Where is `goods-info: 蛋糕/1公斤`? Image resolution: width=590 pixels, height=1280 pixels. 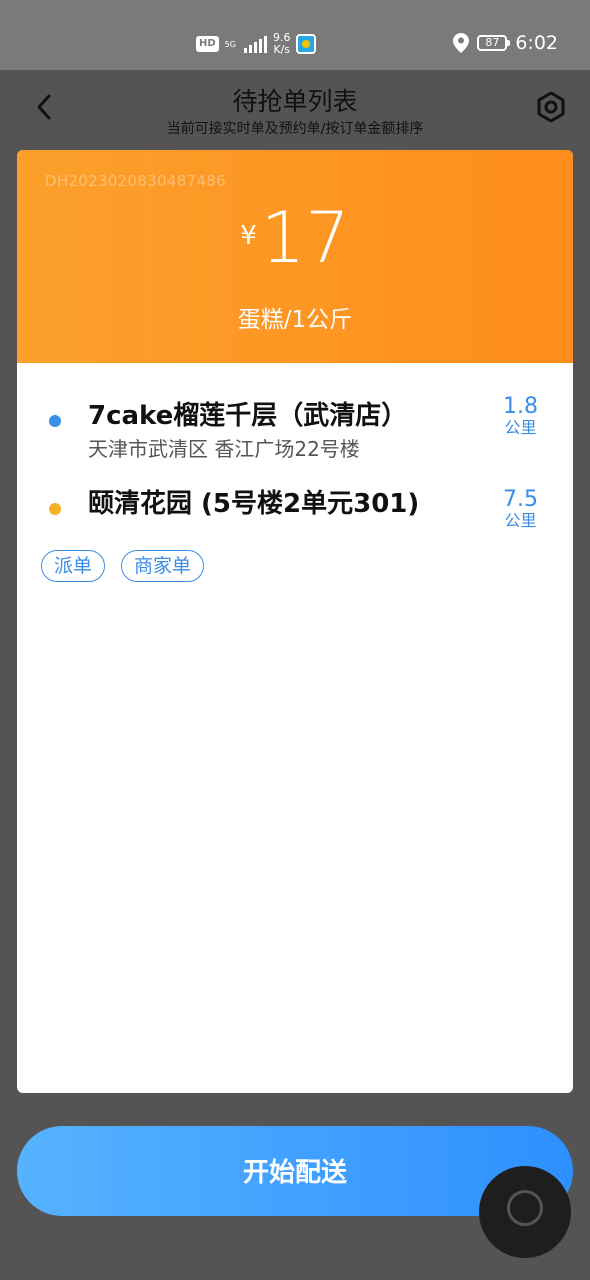 goods-info: 蛋糕/1公斤 is located at coordinates (295, 320).